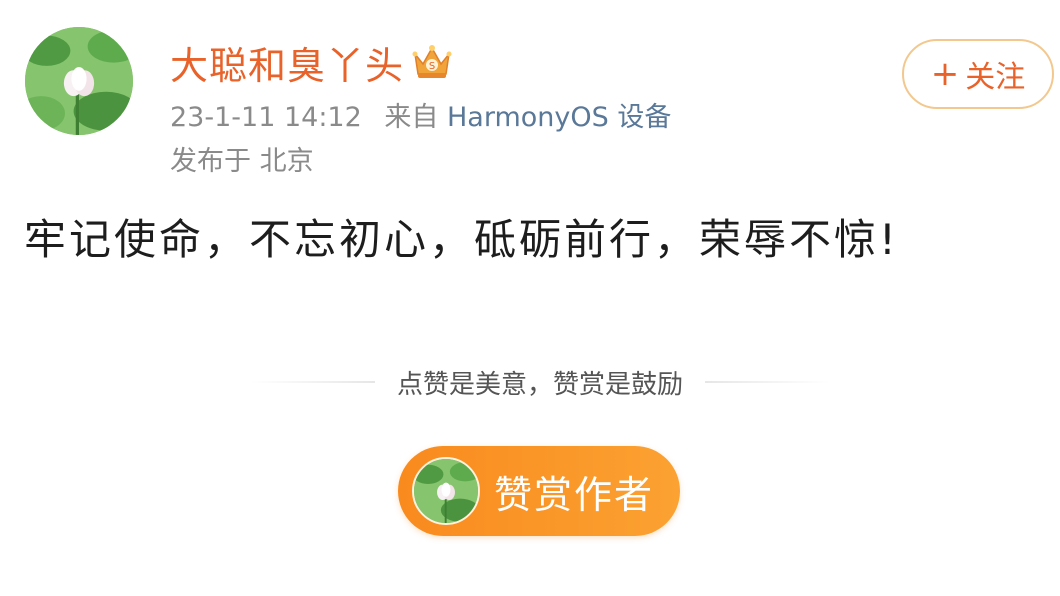 This screenshot has height=596, width=1060. Describe the element at coordinates (559, 117) in the screenshot. I see `source-link: HarmonyOS 设备` at that location.